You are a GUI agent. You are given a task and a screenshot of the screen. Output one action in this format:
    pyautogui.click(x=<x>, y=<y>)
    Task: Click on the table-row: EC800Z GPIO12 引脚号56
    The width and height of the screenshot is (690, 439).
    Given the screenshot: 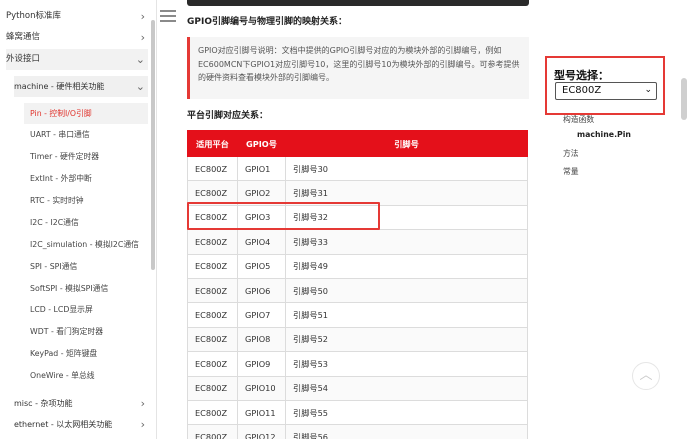 What is the action you would take?
    pyautogui.click(x=357, y=431)
    